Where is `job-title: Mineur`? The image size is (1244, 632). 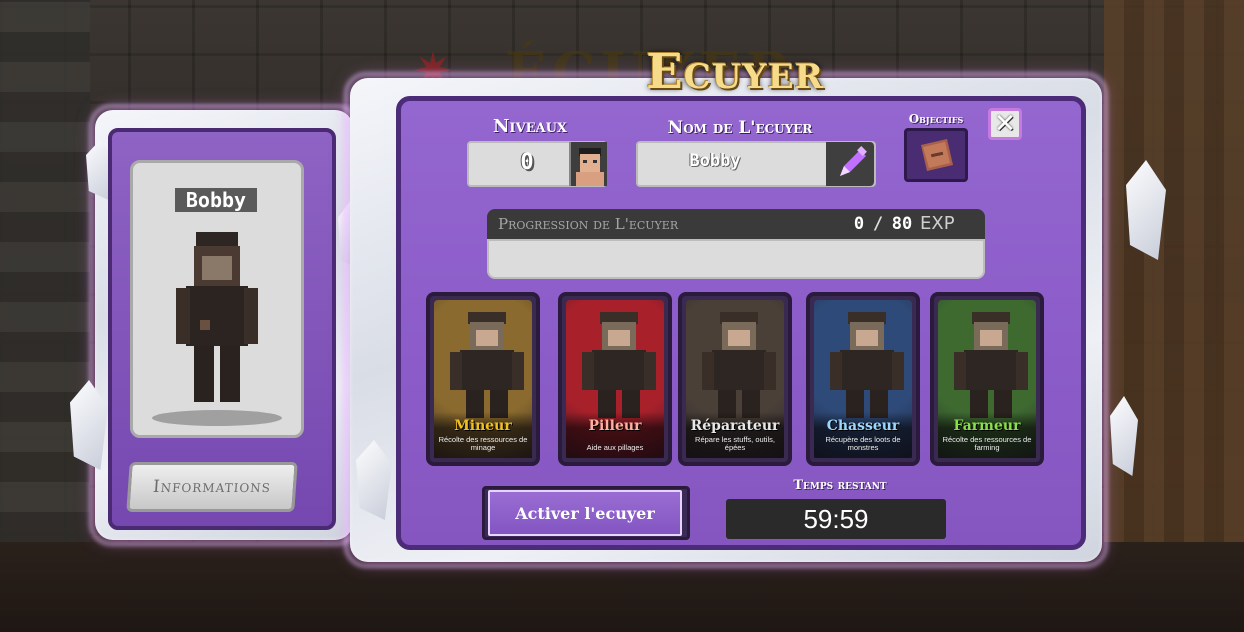 job-title: Mineur is located at coordinates (483, 426).